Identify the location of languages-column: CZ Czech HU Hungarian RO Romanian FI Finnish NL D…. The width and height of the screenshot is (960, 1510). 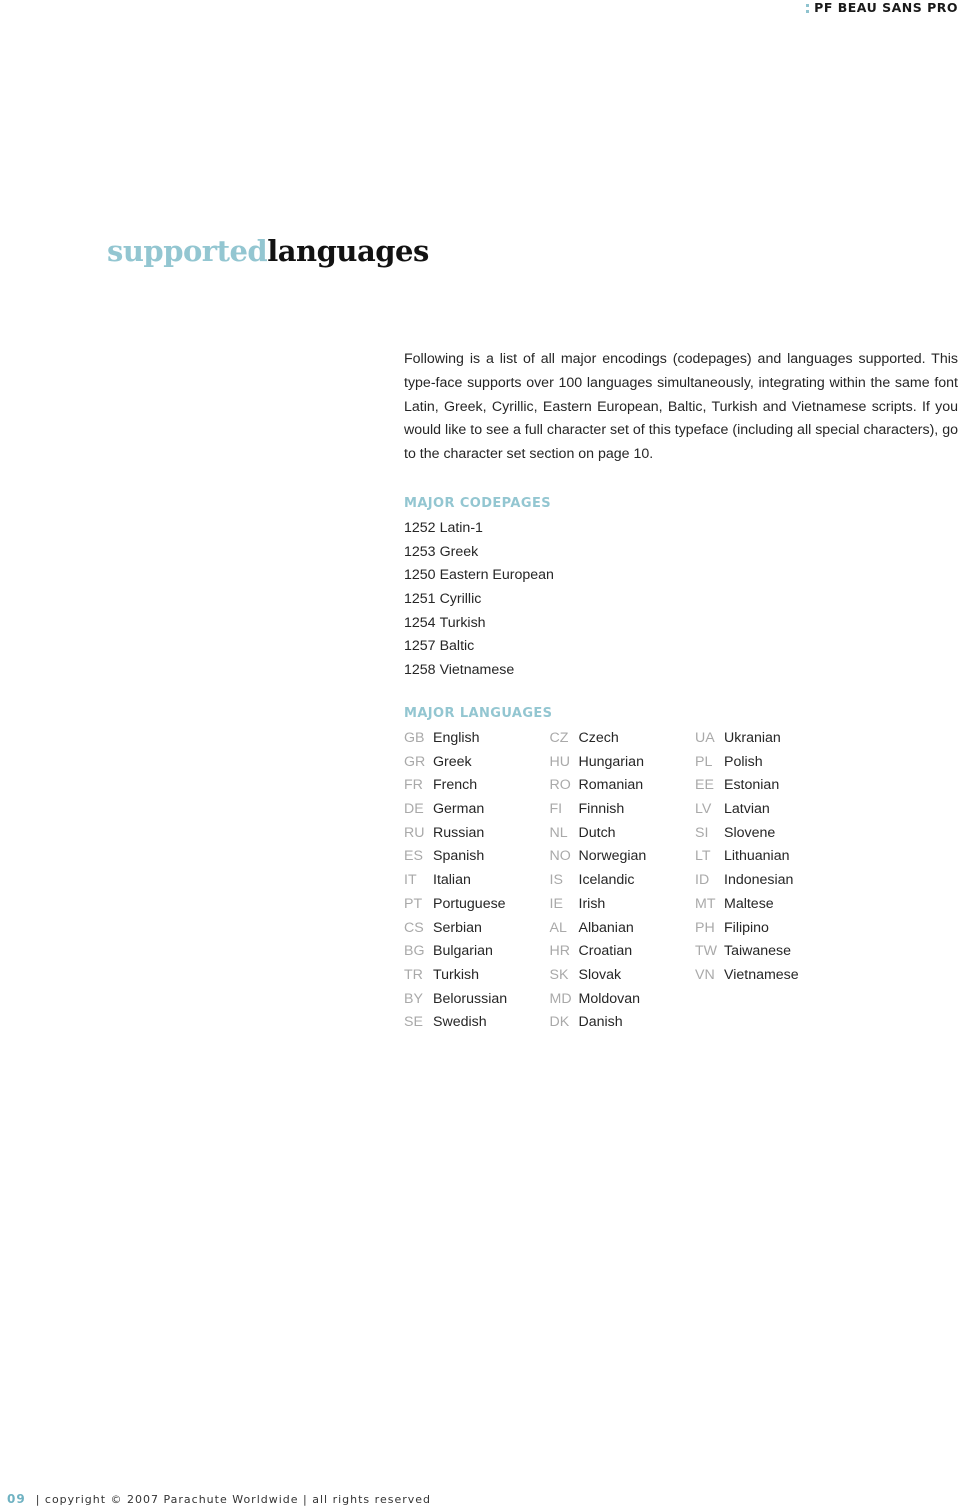
(623, 881).